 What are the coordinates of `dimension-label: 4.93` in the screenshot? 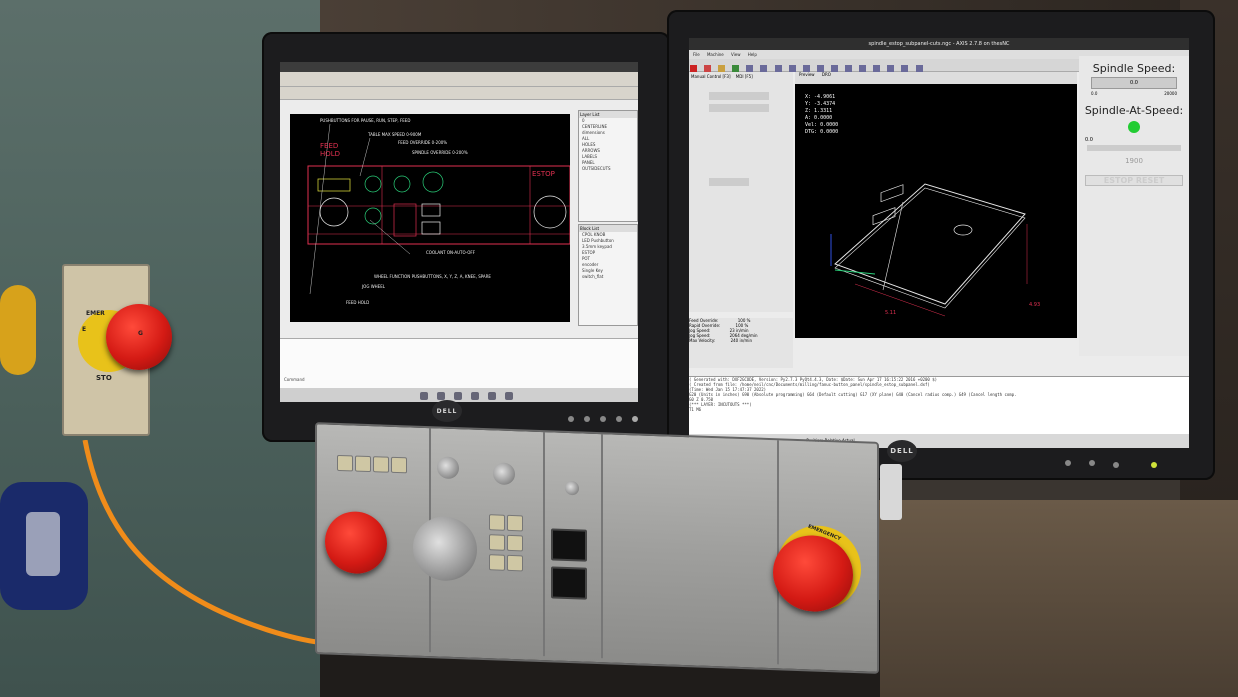 It's located at (1035, 305).